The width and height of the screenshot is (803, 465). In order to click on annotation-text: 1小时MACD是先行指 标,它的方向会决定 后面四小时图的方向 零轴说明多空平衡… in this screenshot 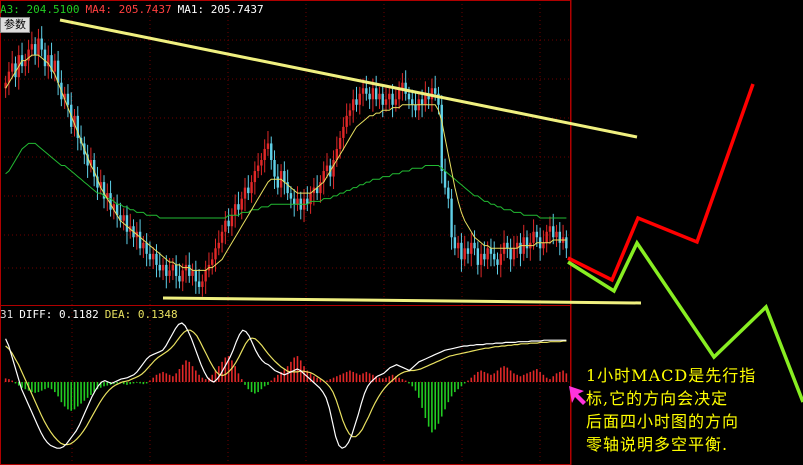, I will do `click(691, 410)`.